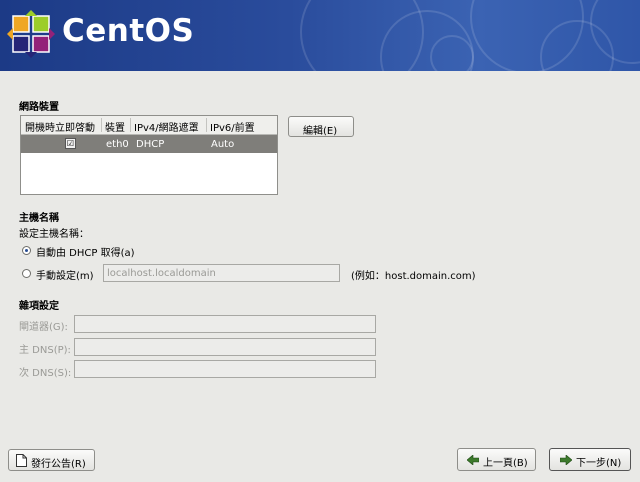 This screenshot has width=640, height=482. Describe the element at coordinates (225, 347) in the screenshot. I see `primary-dns-input` at that location.